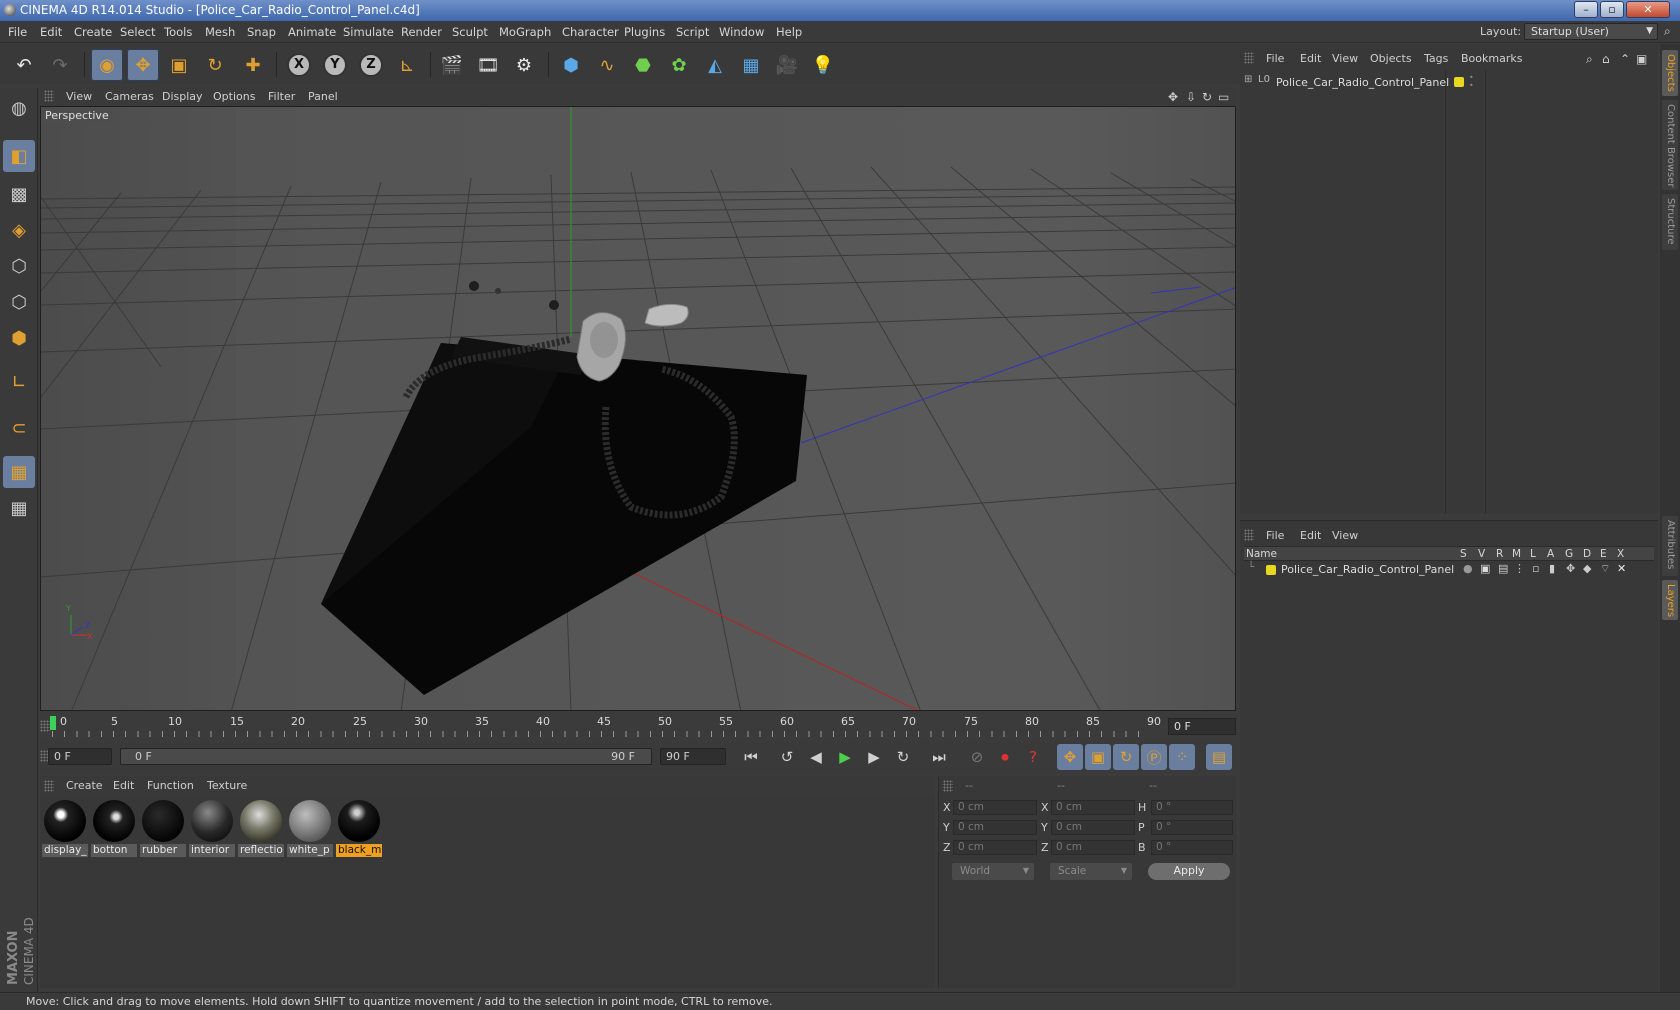 This screenshot has width=1680, height=1010. Describe the element at coordinates (692, 32) in the screenshot. I see `menu-script: Script` at that location.